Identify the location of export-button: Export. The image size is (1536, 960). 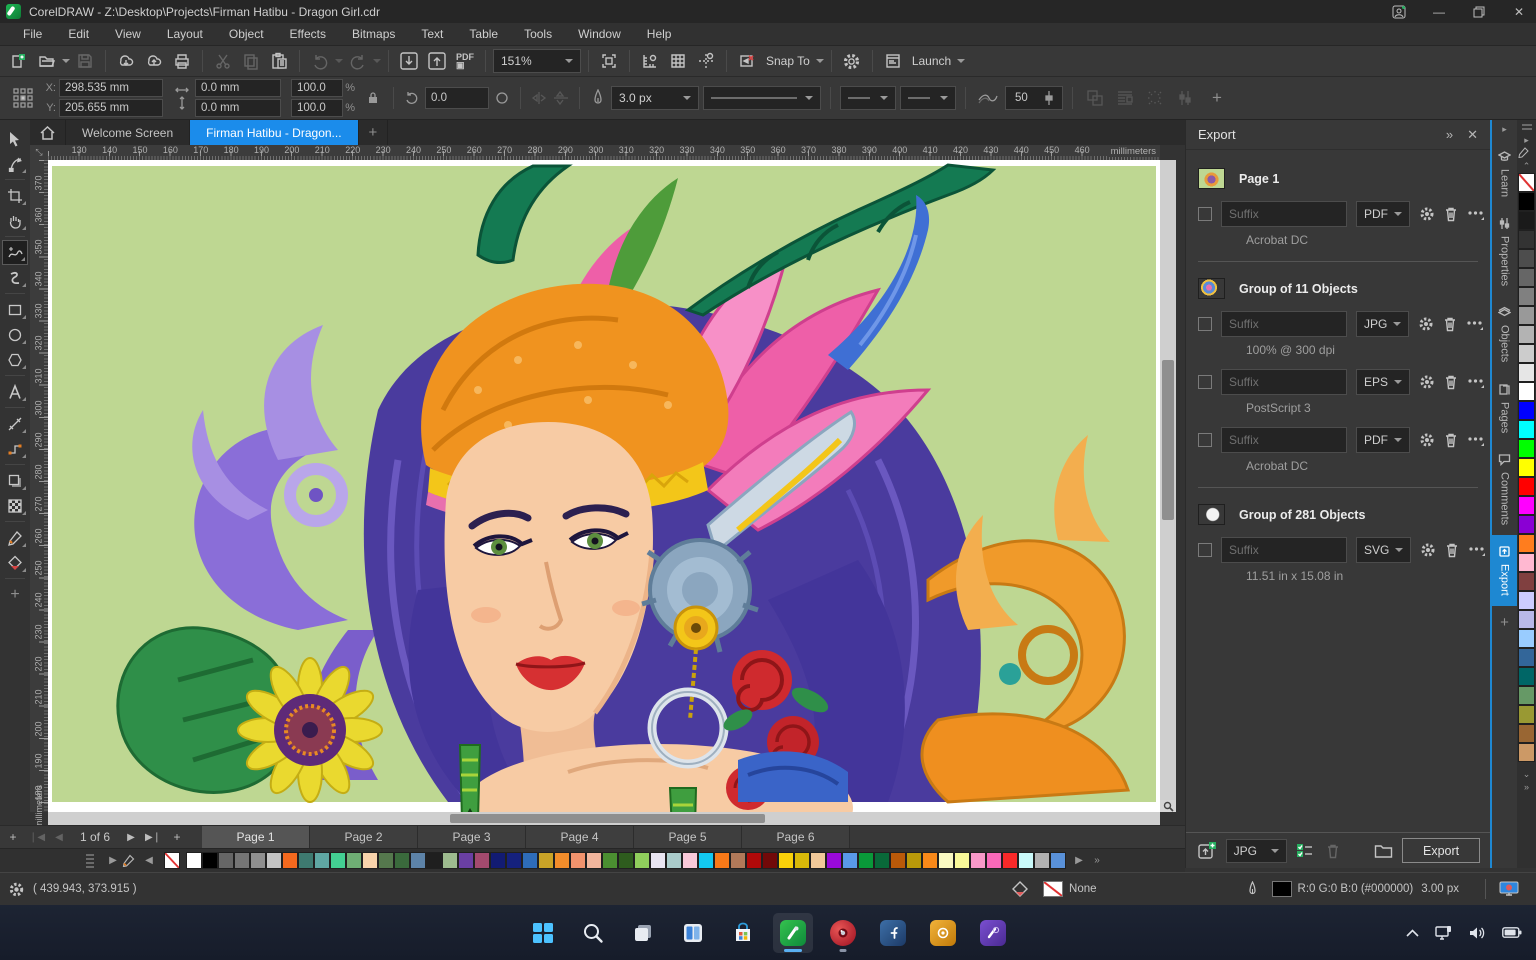
(1441, 850).